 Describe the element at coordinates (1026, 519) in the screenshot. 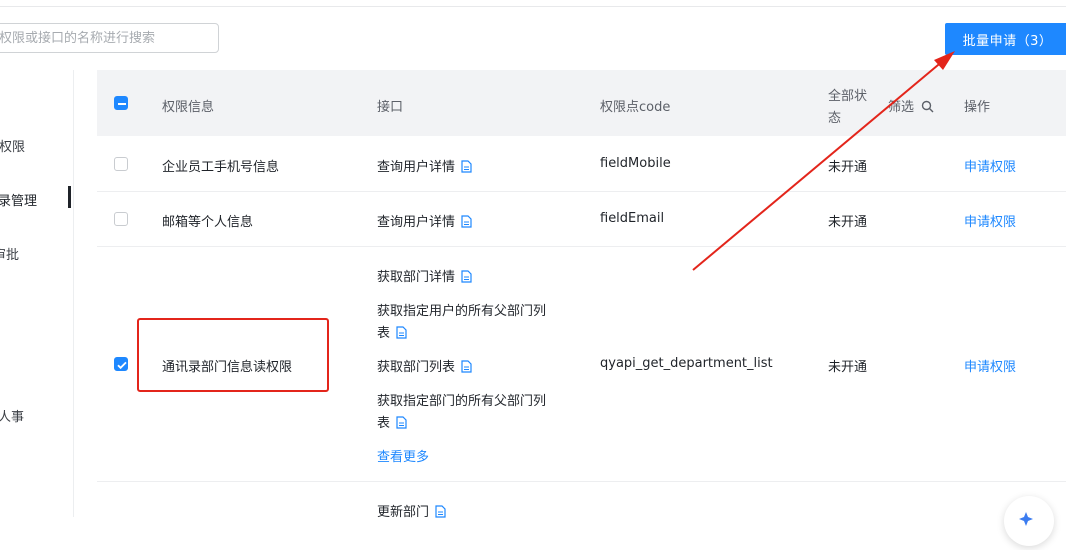

I see `sparkle-icon` at that location.